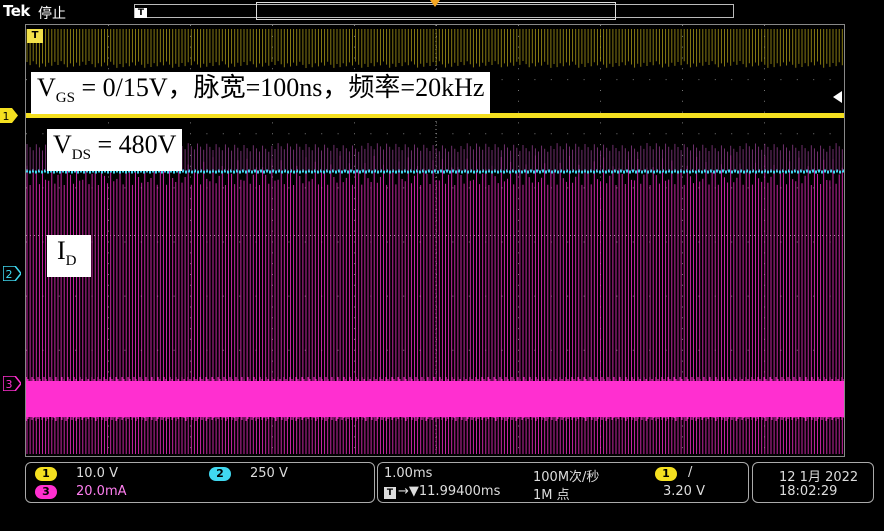 The height and width of the screenshot is (531, 884). Describe the element at coordinates (449, 491) in the screenshot. I see `horizontal-position: →▼11.99400ms` at that location.